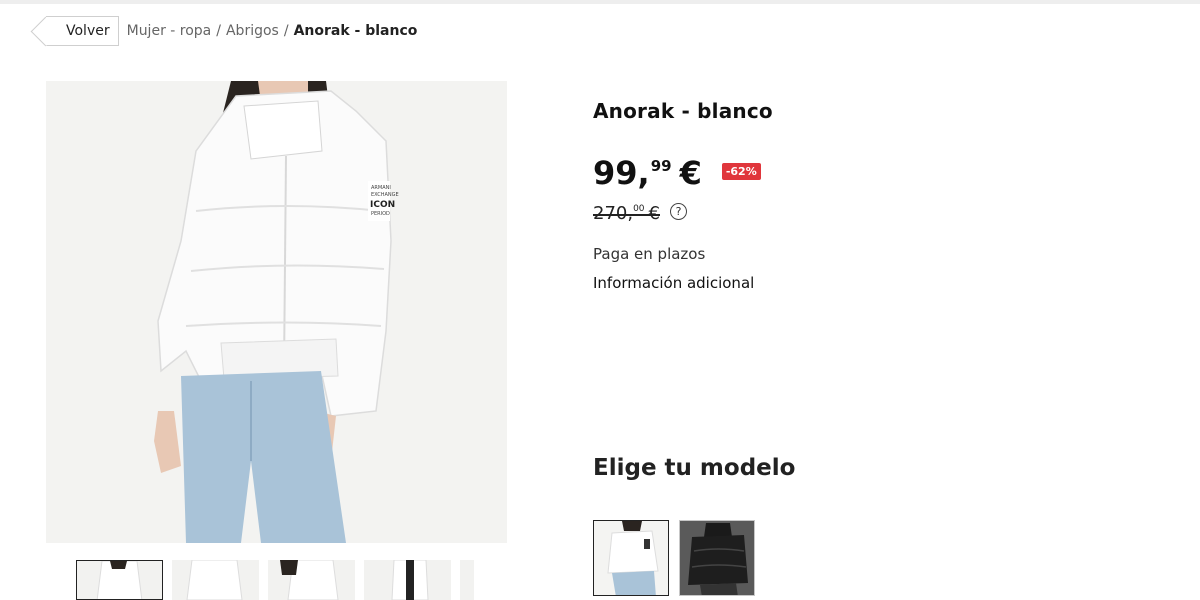  I want to click on svg-text: ICON, so click(382, 205).